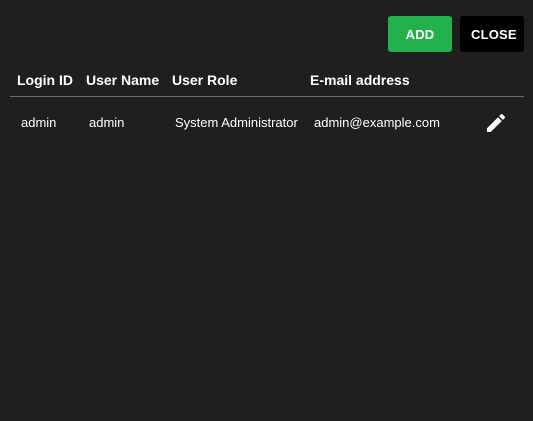  I want to click on edit-icon, so click(496, 123).